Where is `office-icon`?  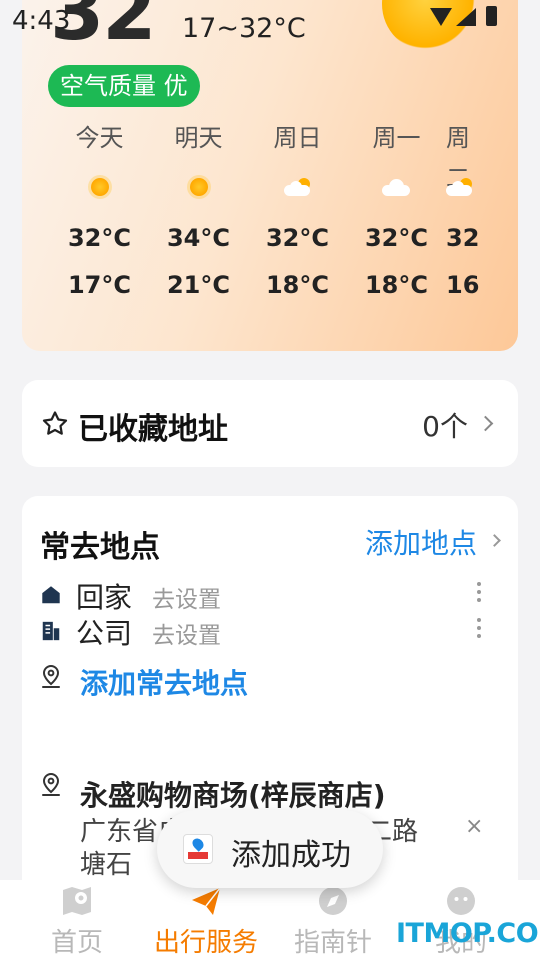
office-icon is located at coordinates (51, 631).